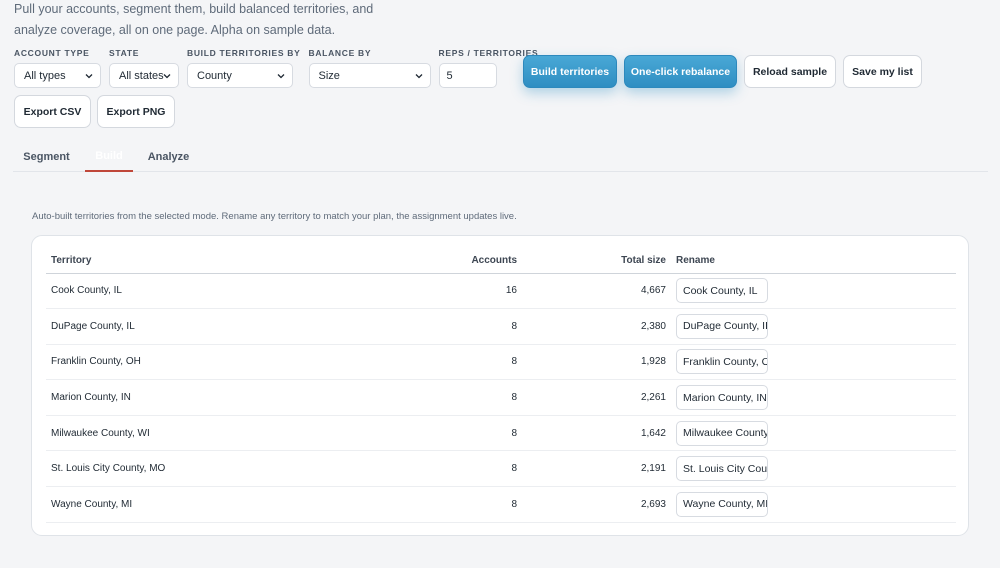 This screenshot has height=568, width=1000. I want to click on total-size-cell: 1,642, so click(596, 433).